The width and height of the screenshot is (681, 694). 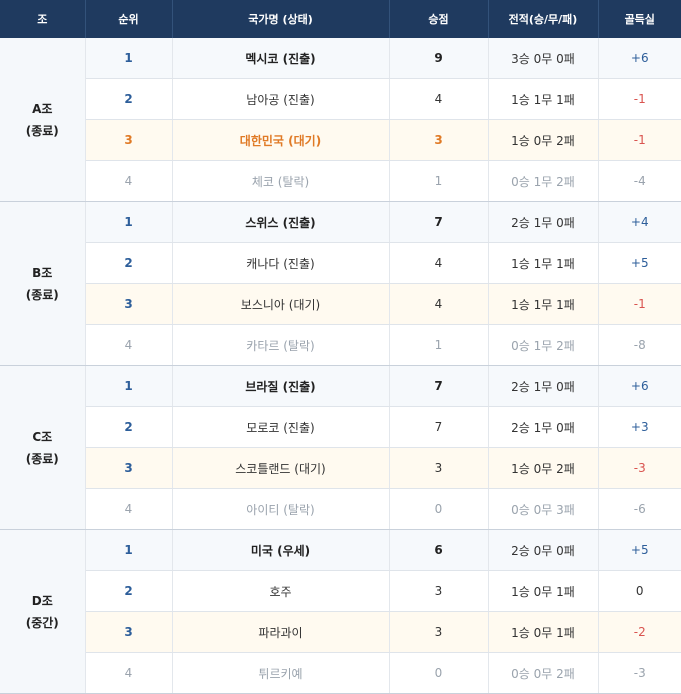 I want to click on table-row: 2 호주 3 1승 0무 1패 0, so click(x=340, y=591).